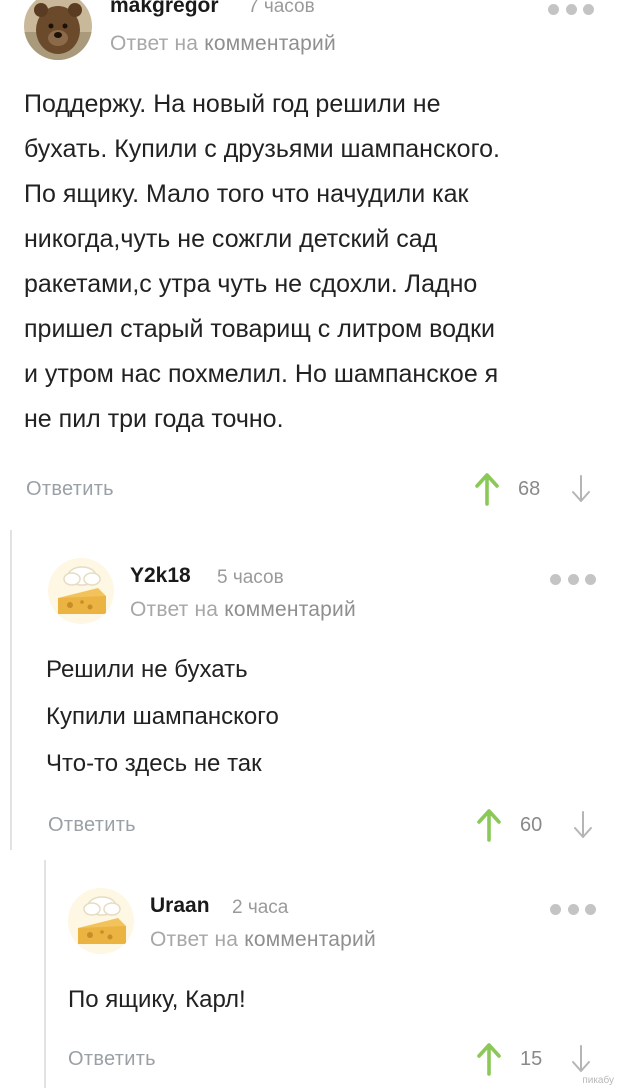 The width and height of the screenshot is (620, 1088). What do you see at coordinates (154, 419) in the screenshot?
I see `comment-line: не пил три года точно.` at bounding box center [154, 419].